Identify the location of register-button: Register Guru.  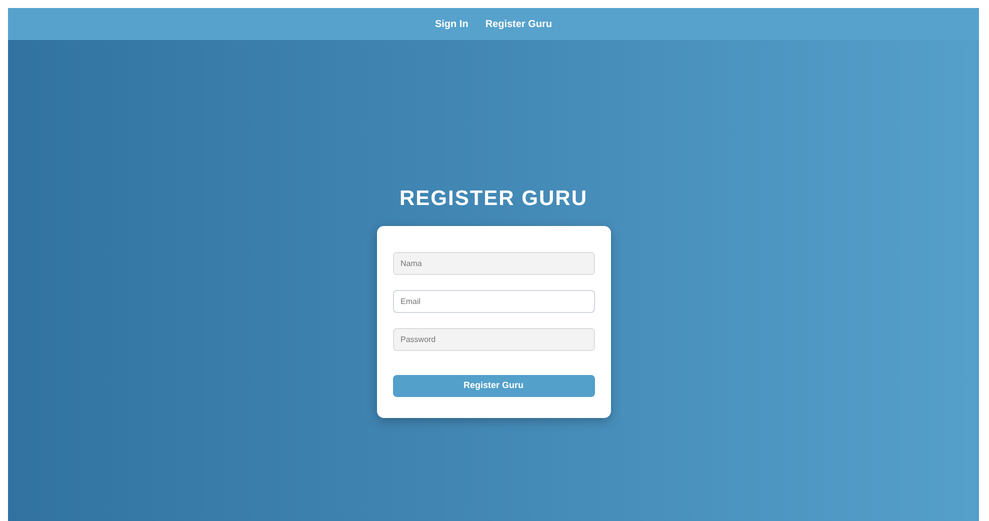
(493, 386).